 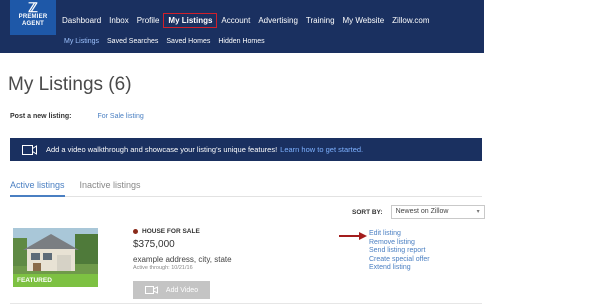 I want to click on extend-listing-link: Extend listing, so click(x=399, y=268).